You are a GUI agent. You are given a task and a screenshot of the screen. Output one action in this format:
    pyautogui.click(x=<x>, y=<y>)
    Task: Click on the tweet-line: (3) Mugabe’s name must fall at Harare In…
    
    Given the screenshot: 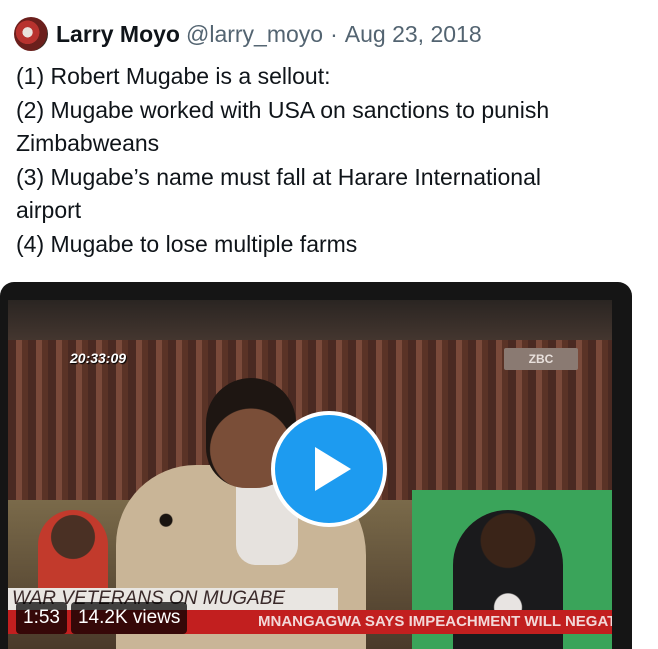 What is the action you would take?
    pyautogui.click(x=279, y=176)
    